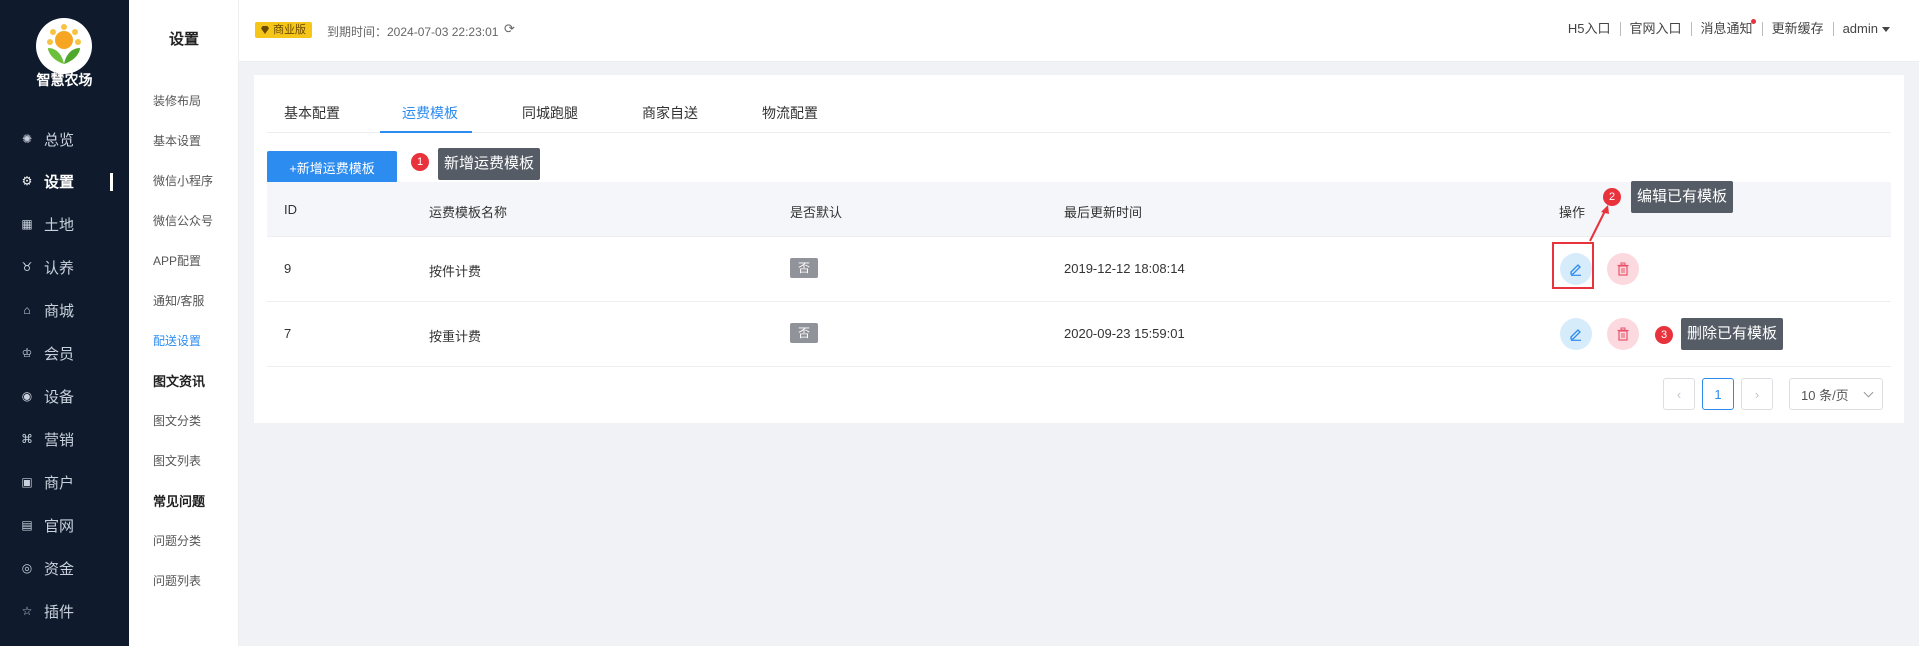 Image resolution: width=1919 pixels, height=646 pixels. Describe the element at coordinates (426, 132) in the screenshot. I see `active-tab-indicator` at that location.